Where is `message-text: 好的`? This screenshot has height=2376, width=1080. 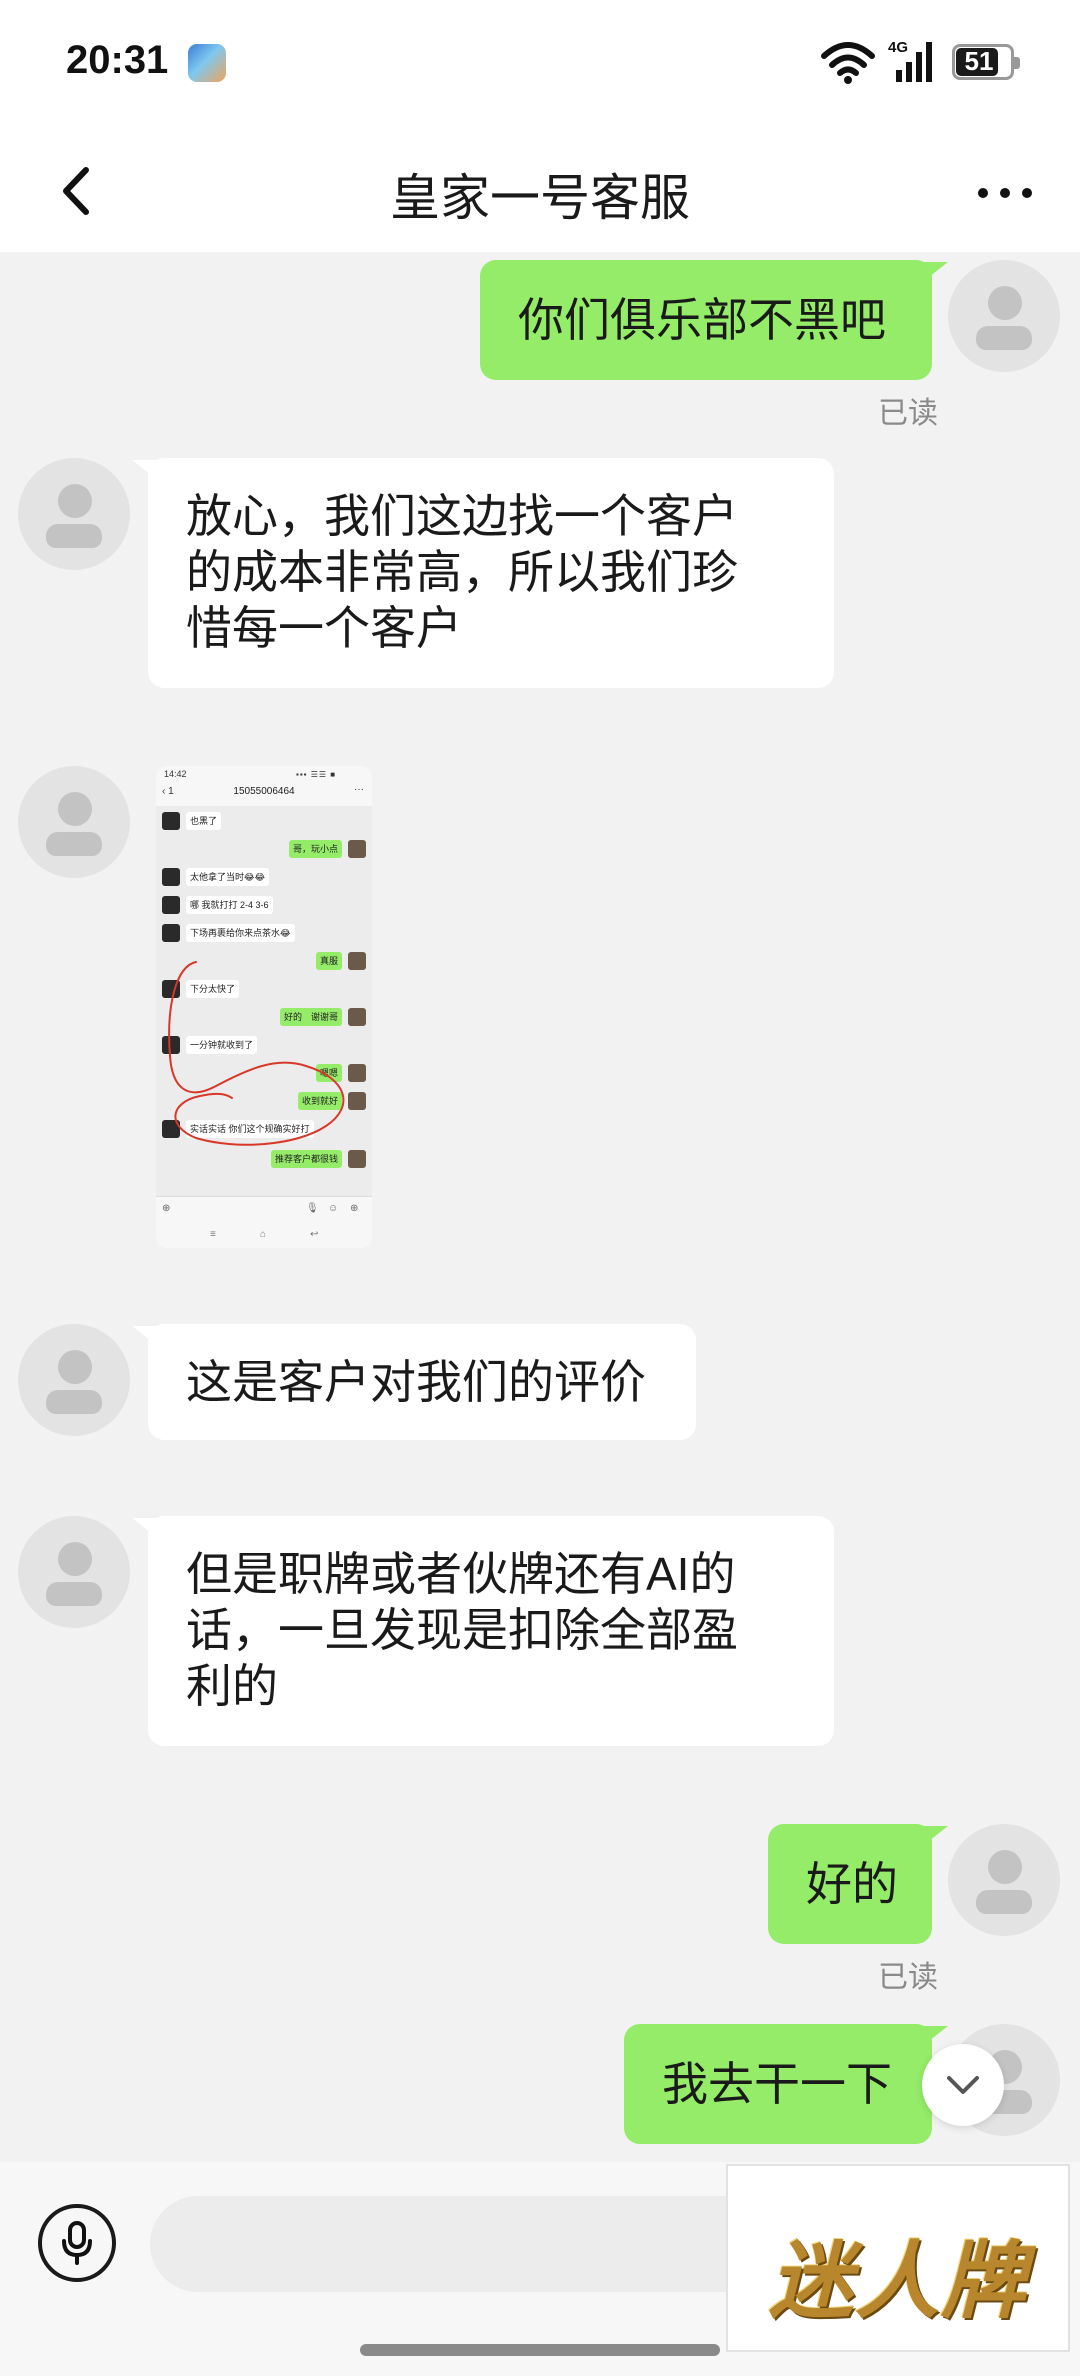 message-text: 好的 is located at coordinates (852, 1884).